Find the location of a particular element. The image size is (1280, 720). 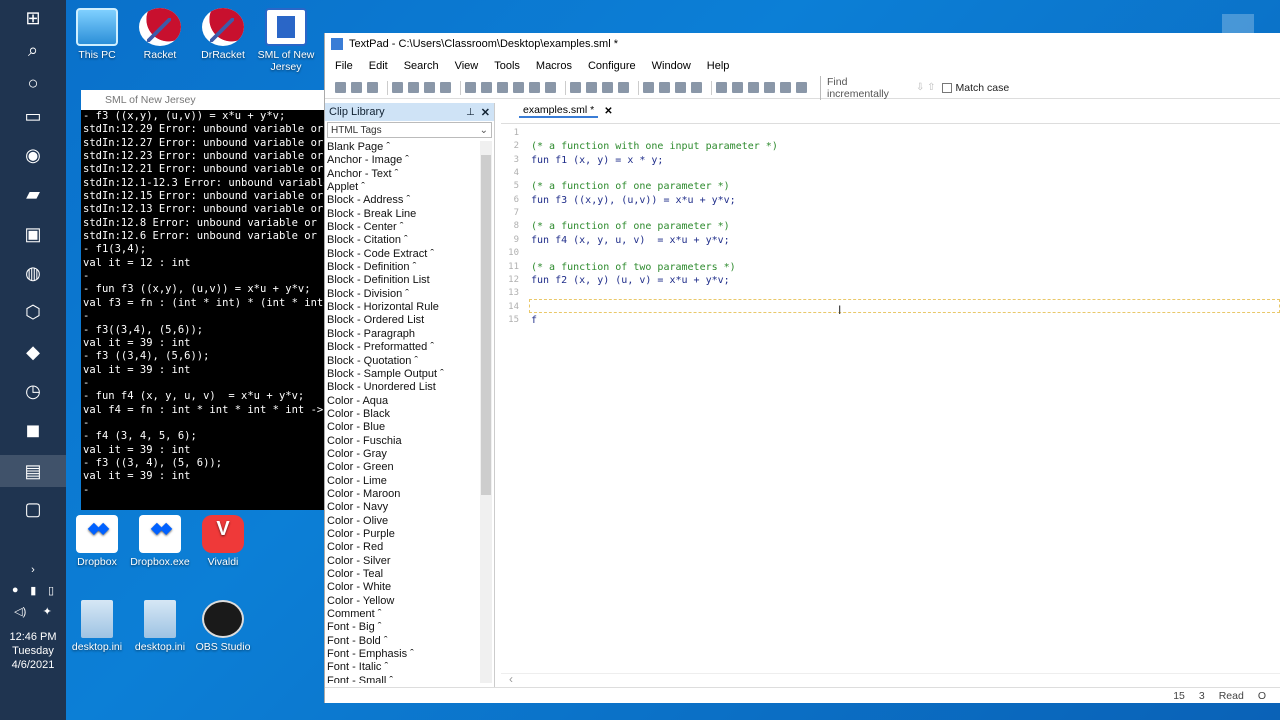

undo-icon is located at coordinates (534, 87).